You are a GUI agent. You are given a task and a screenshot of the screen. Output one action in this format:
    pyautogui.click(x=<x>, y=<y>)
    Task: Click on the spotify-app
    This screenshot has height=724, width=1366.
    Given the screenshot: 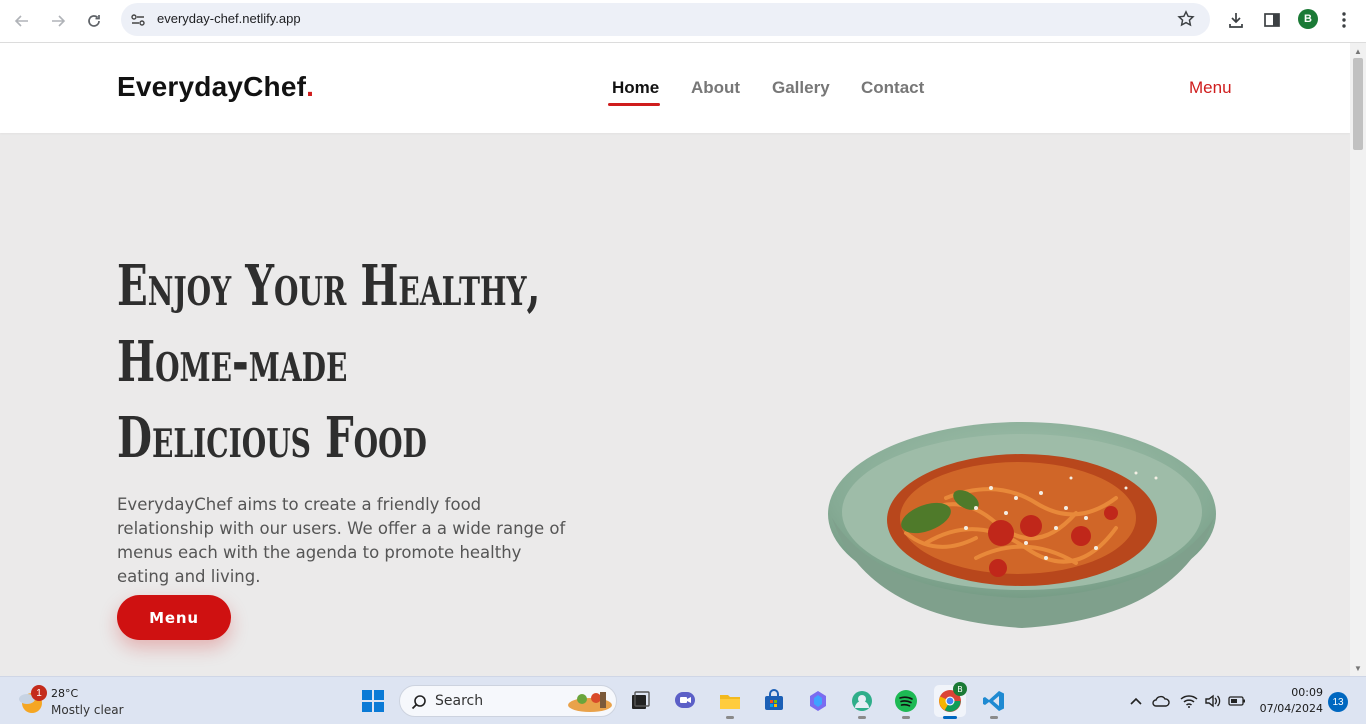 What is the action you would take?
    pyautogui.click(x=906, y=702)
    